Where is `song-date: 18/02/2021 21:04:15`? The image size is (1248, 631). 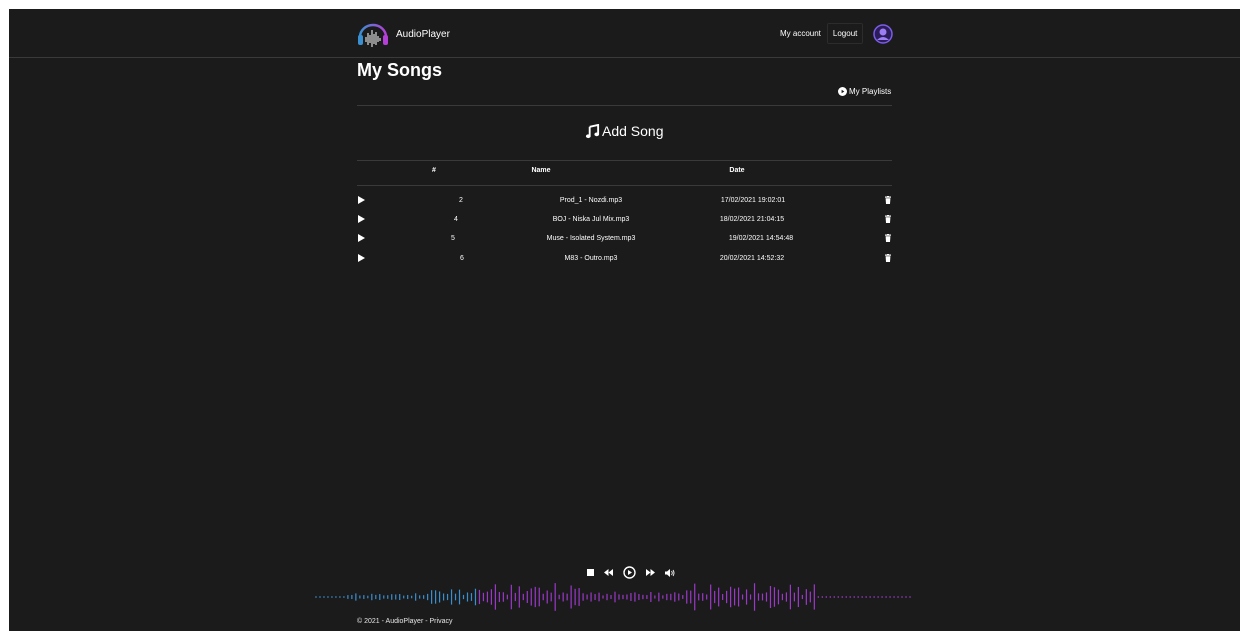 song-date: 18/02/2021 21:04:15 is located at coordinates (752, 219).